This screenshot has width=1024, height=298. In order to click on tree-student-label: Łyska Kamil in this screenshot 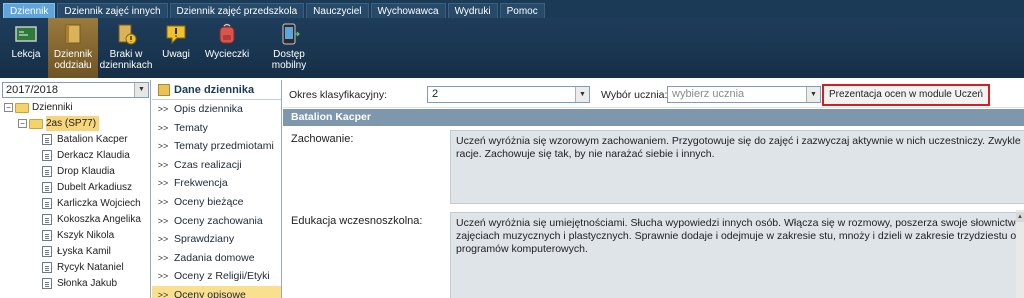, I will do `click(84, 251)`.